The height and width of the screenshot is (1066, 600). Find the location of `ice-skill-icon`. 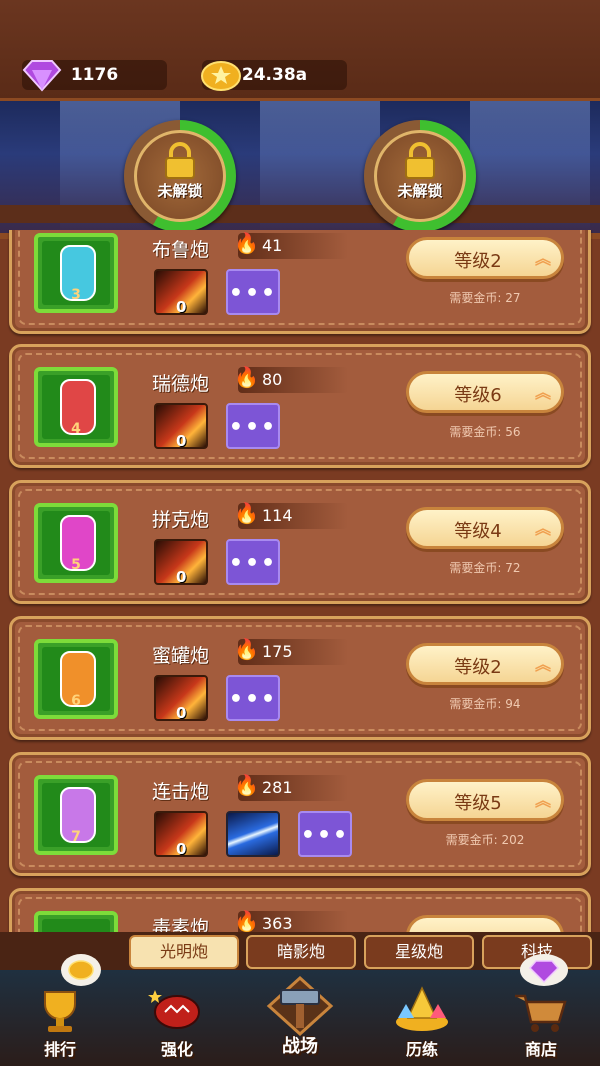

ice-skill-icon is located at coordinates (253, 834).